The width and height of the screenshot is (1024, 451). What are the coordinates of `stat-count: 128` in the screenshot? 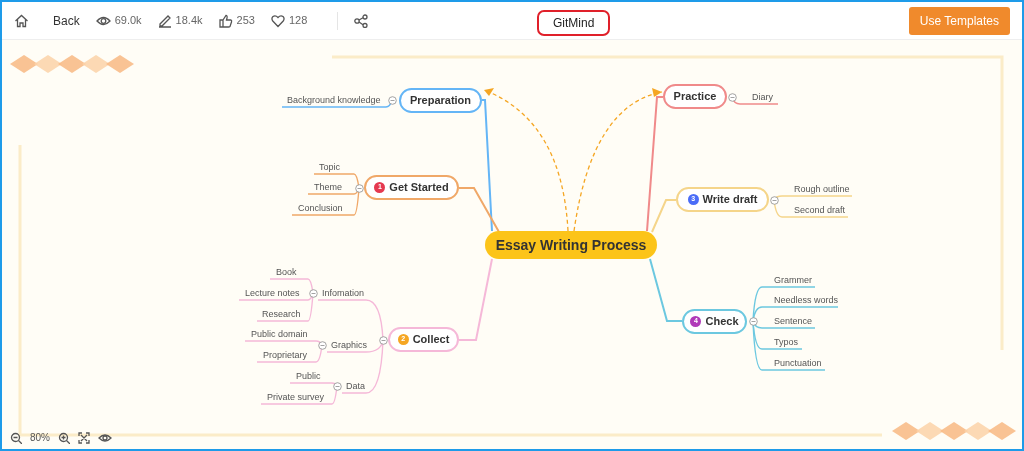 It's located at (298, 21).